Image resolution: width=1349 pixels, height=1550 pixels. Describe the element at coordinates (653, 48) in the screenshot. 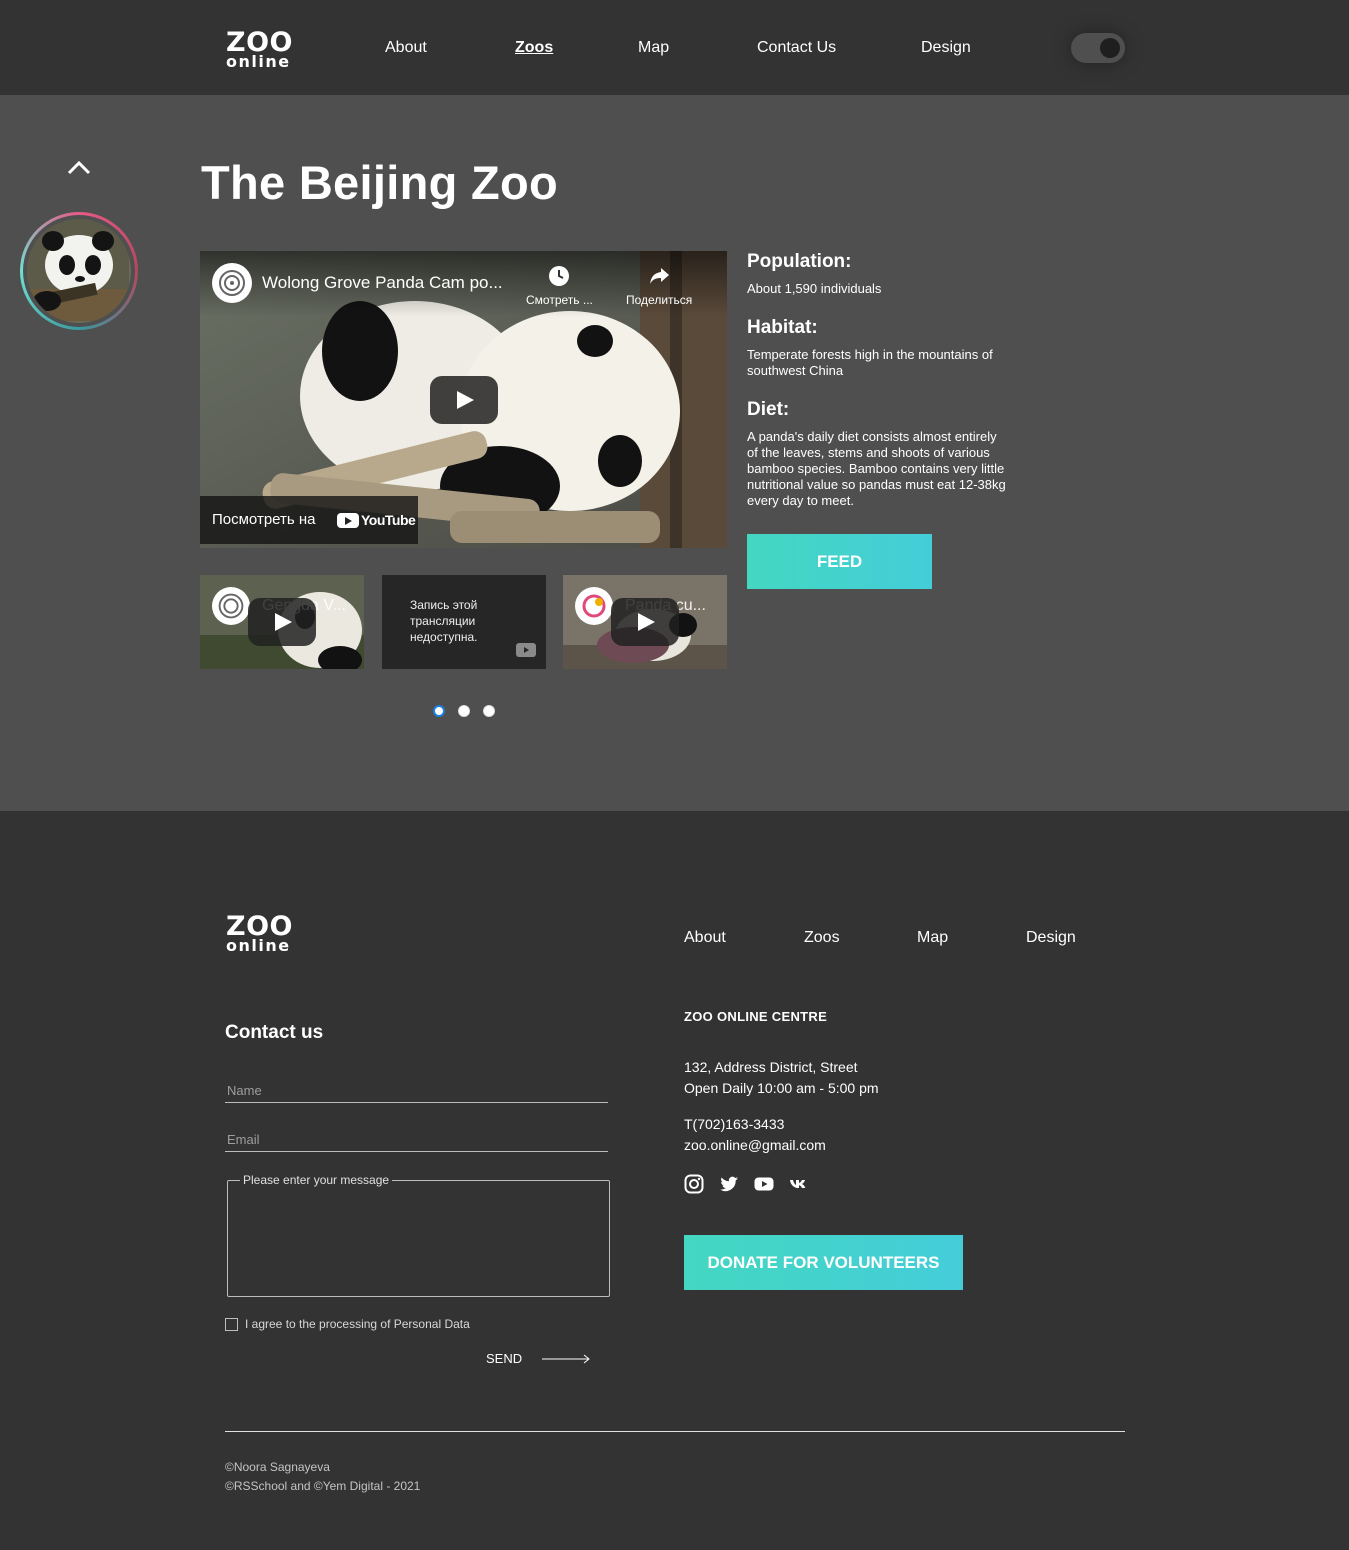

I see `nav-map: Map` at that location.